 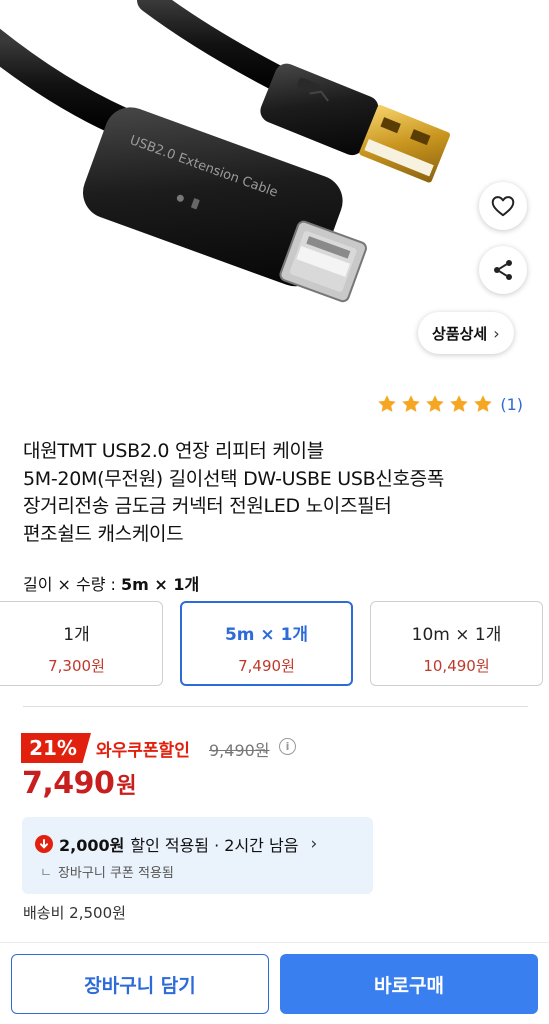 I want to click on arrow-down-icon, so click(x=44, y=844).